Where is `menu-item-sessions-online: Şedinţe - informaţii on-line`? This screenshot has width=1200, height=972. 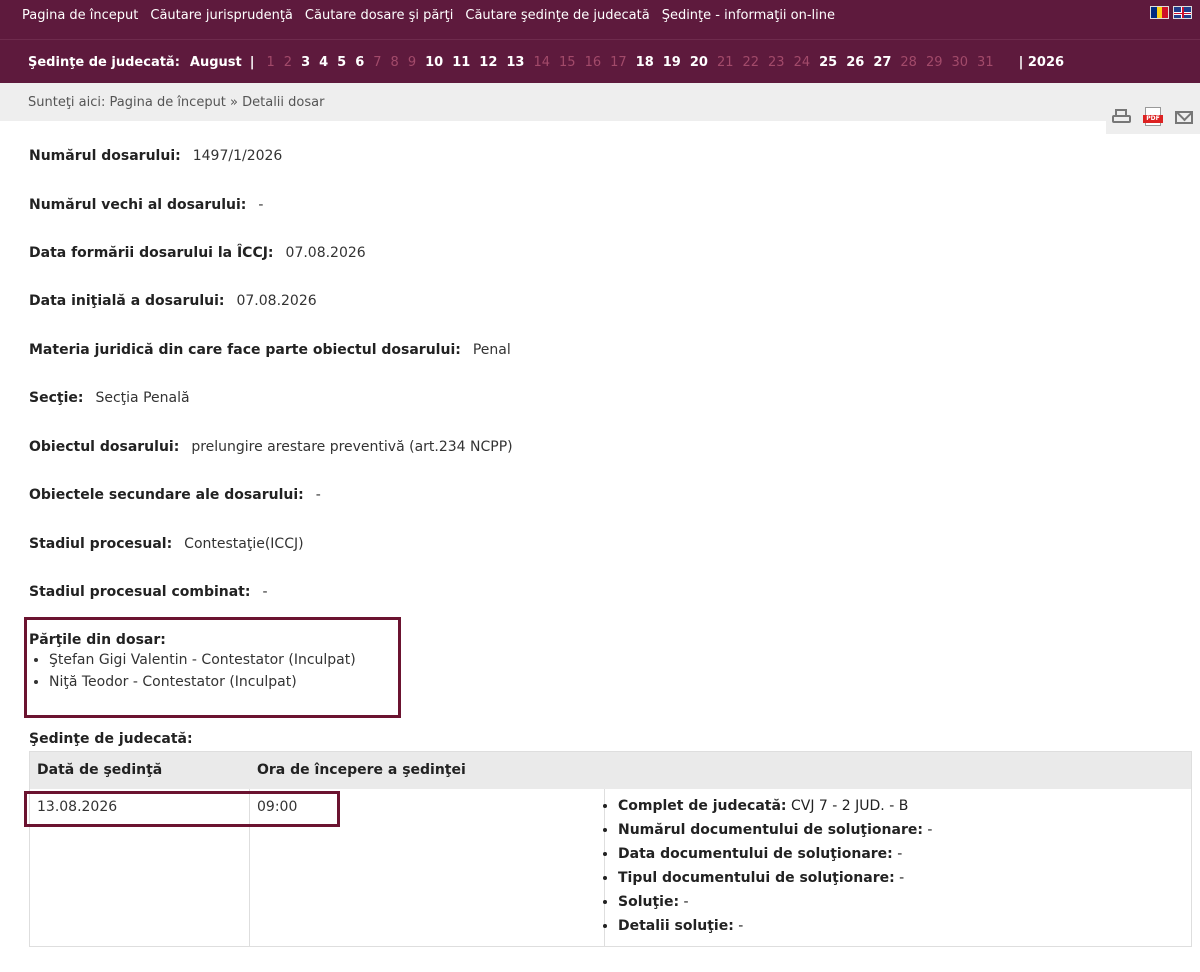
menu-item-sessions-online: Şedinţe - informaţii on-line is located at coordinates (748, 18).